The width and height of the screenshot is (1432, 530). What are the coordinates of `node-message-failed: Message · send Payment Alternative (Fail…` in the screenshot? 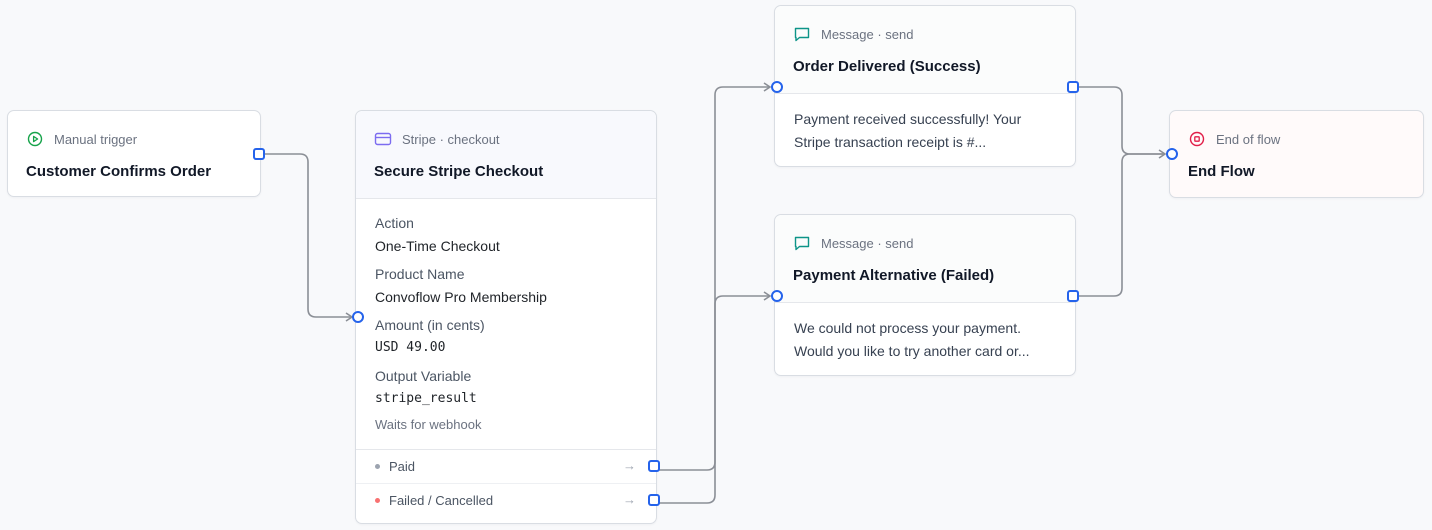 It's located at (925, 295).